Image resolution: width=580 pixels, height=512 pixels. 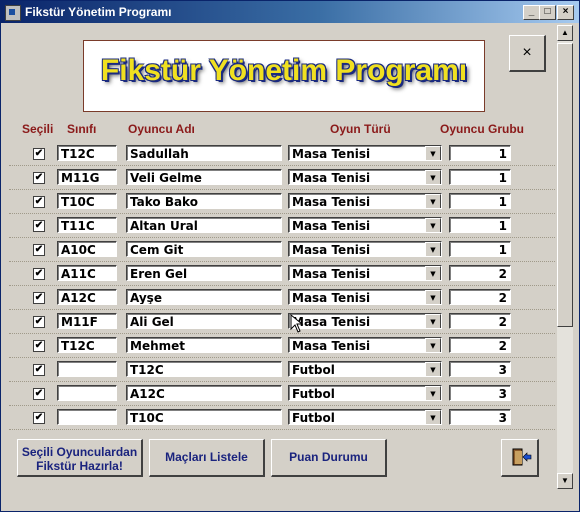 What do you see at coordinates (565, 12) in the screenshot?
I see `window-close-button: ×` at bounding box center [565, 12].